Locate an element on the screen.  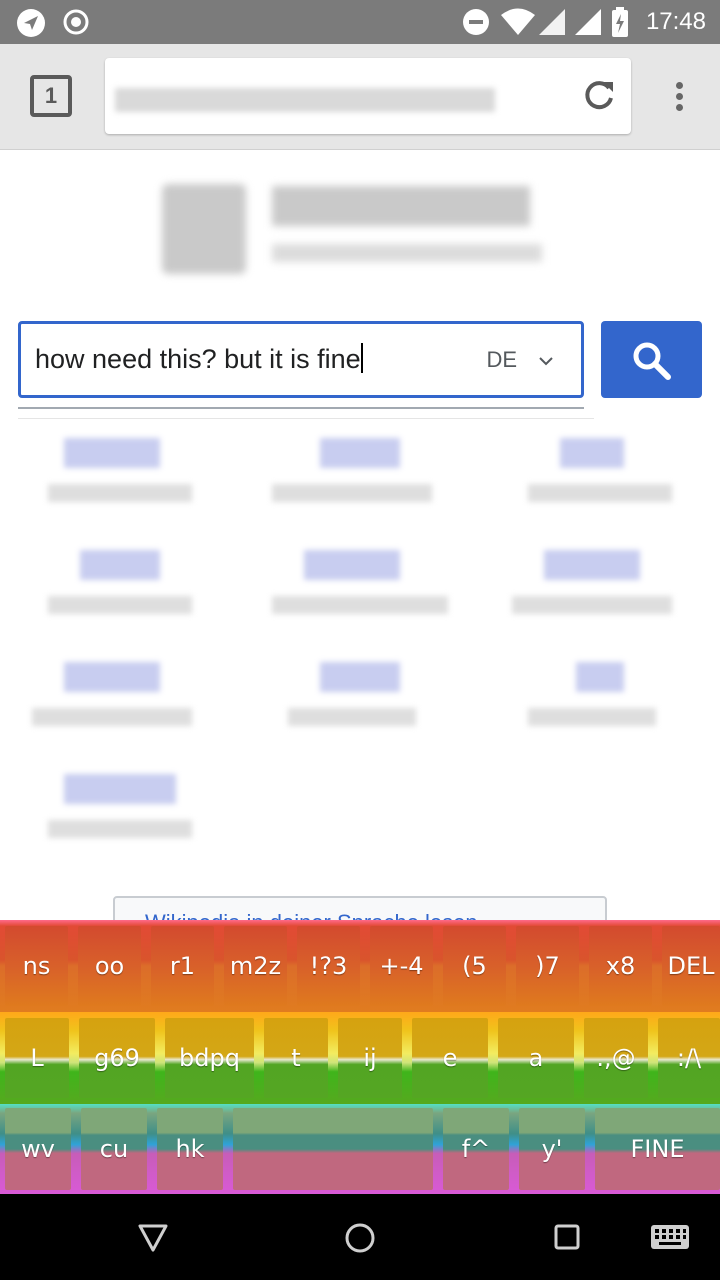
navigation-bar is located at coordinates (360, 1237).